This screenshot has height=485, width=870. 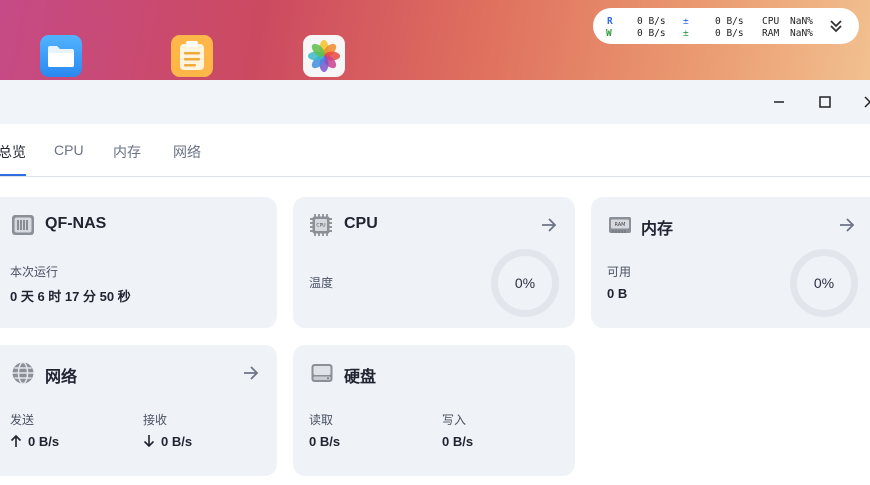 What do you see at coordinates (322, 373) in the screenshot?
I see `hard-disk-icon` at bounding box center [322, 373].